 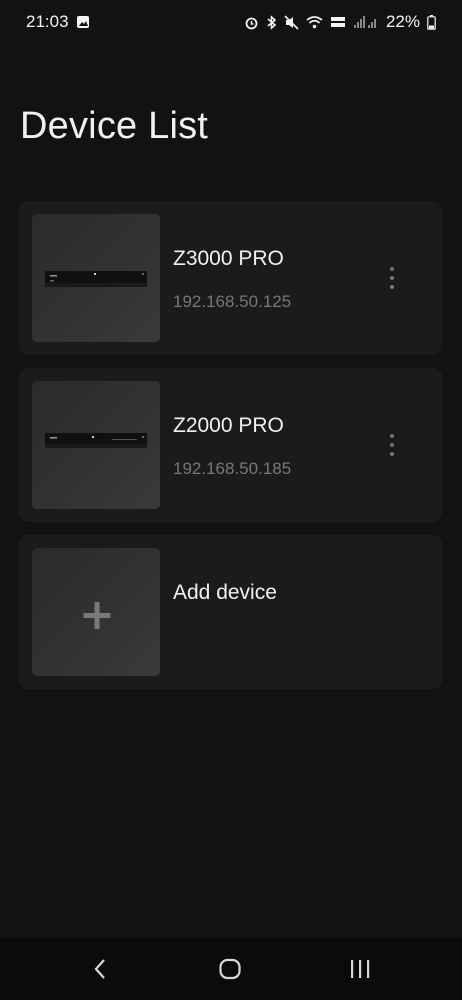 I want to click on mute-icon, so click(x=291, y=22).